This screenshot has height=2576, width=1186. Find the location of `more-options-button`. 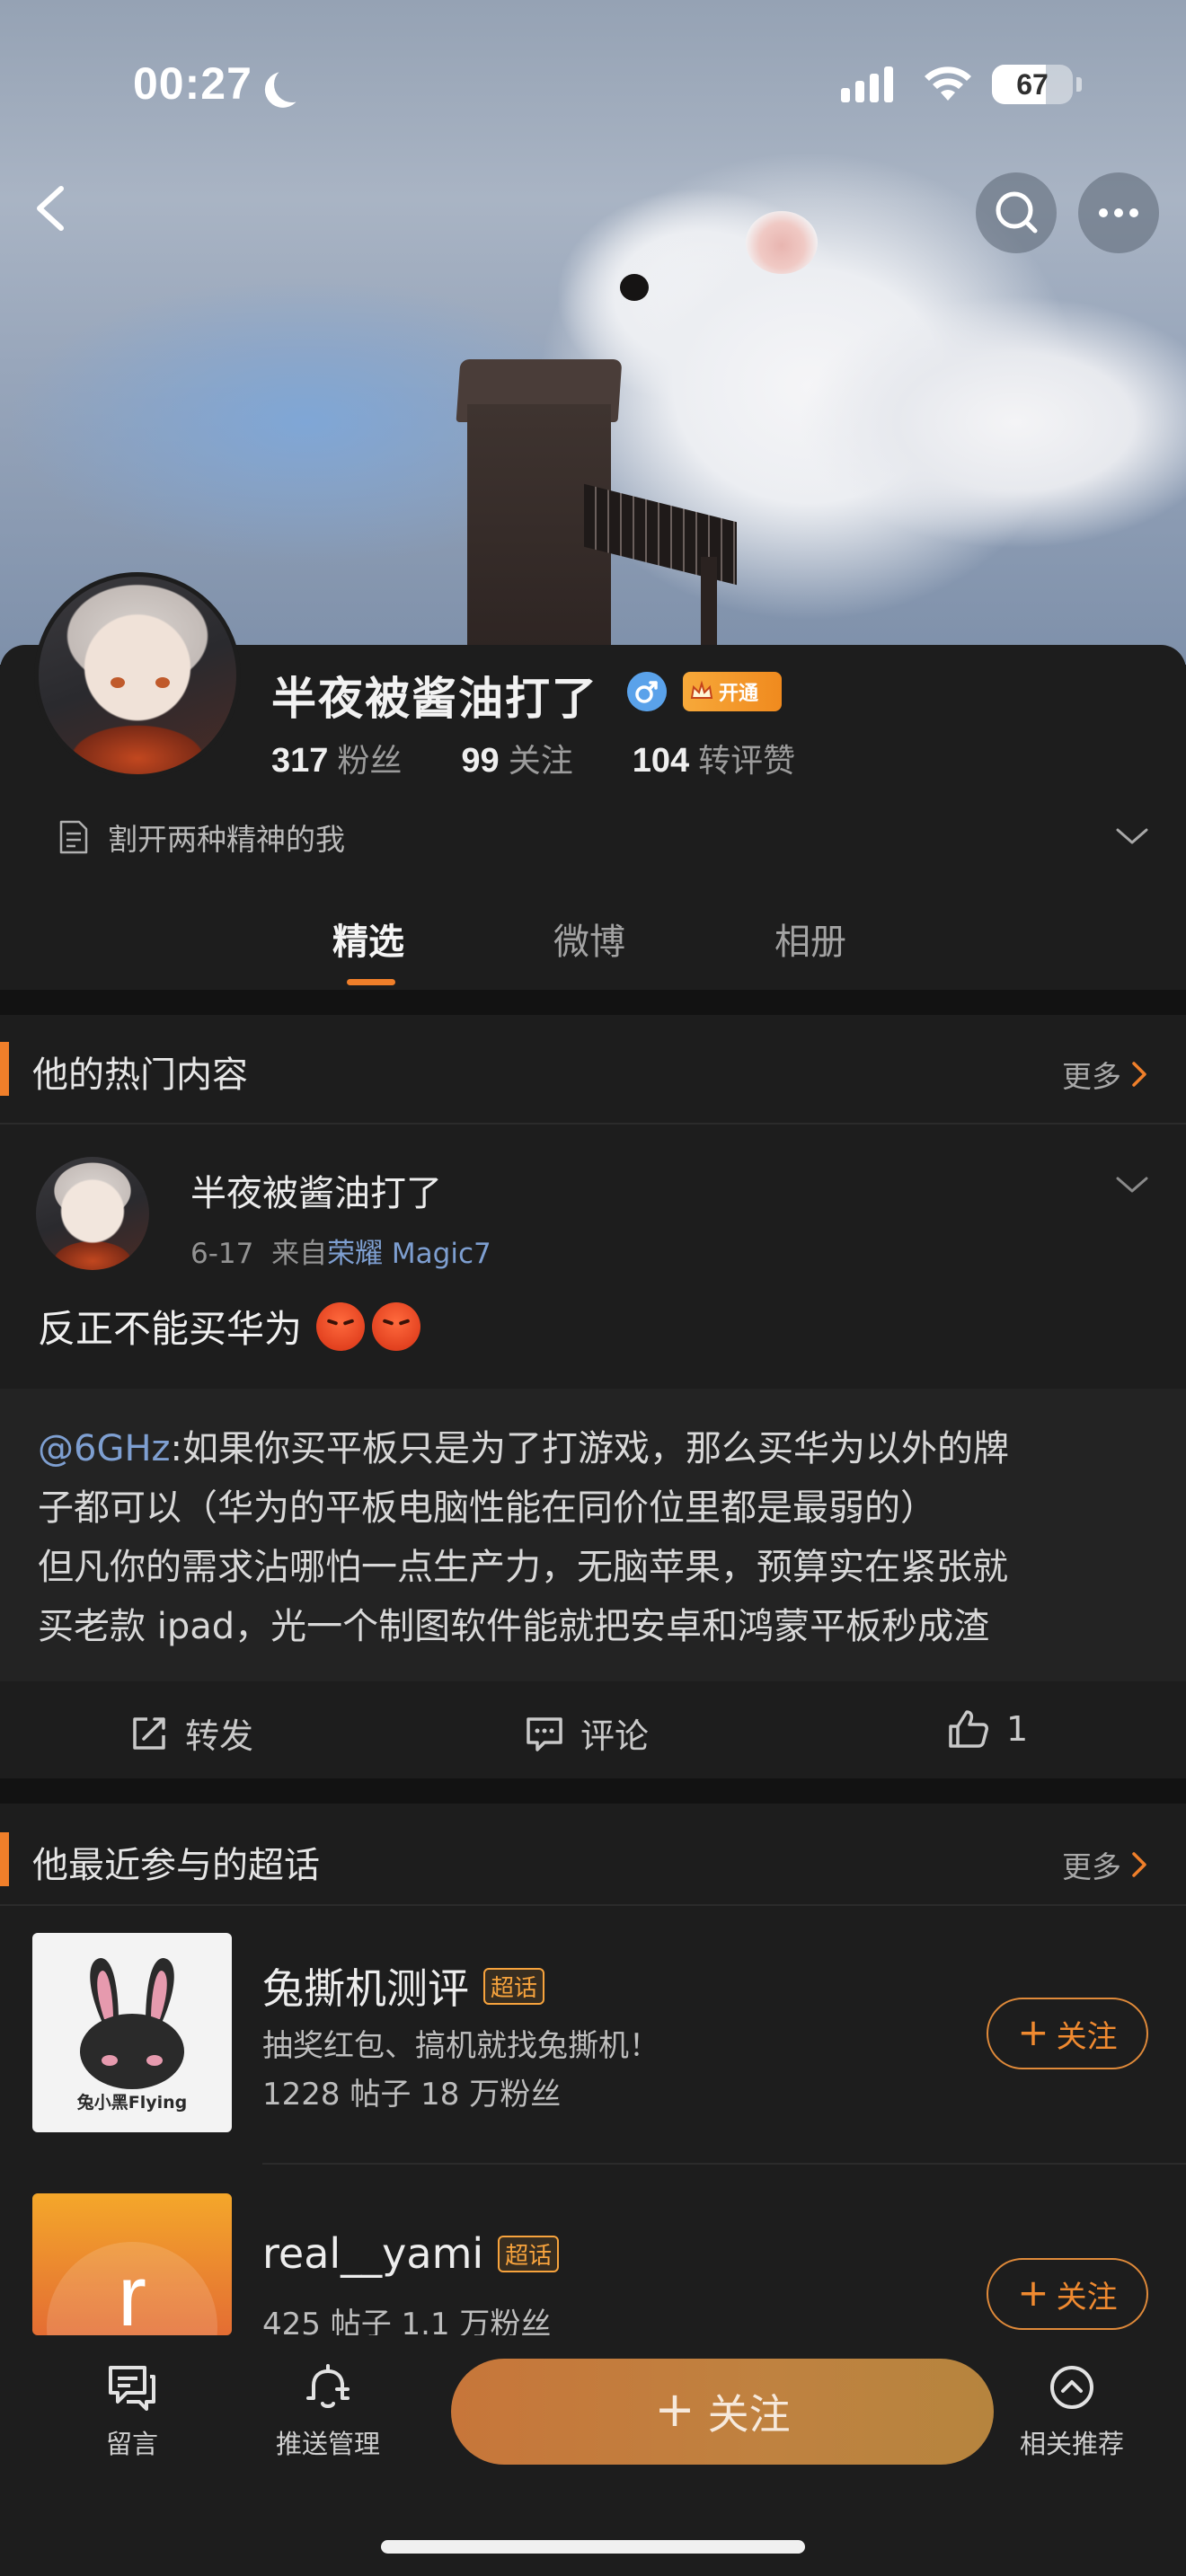

more-options-button is located at coordinates (1118, 212).